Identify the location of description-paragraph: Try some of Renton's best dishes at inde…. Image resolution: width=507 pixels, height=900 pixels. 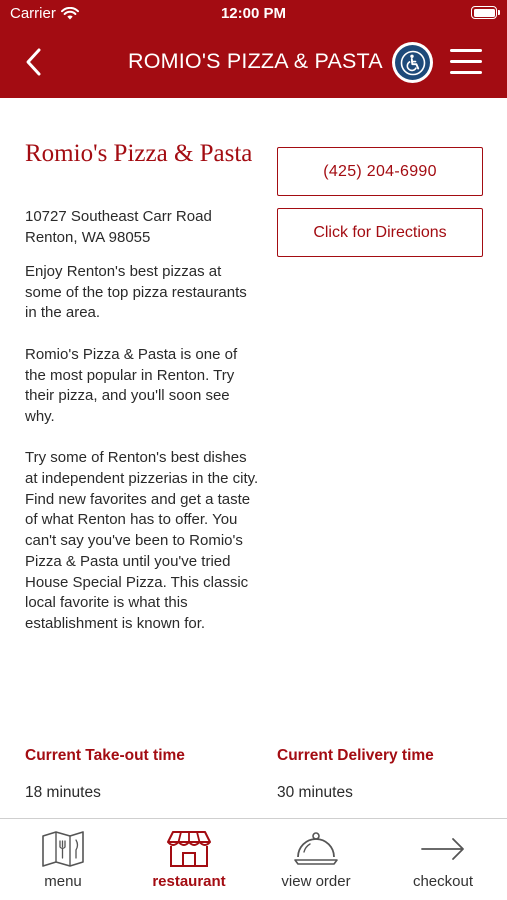
(142, 540).